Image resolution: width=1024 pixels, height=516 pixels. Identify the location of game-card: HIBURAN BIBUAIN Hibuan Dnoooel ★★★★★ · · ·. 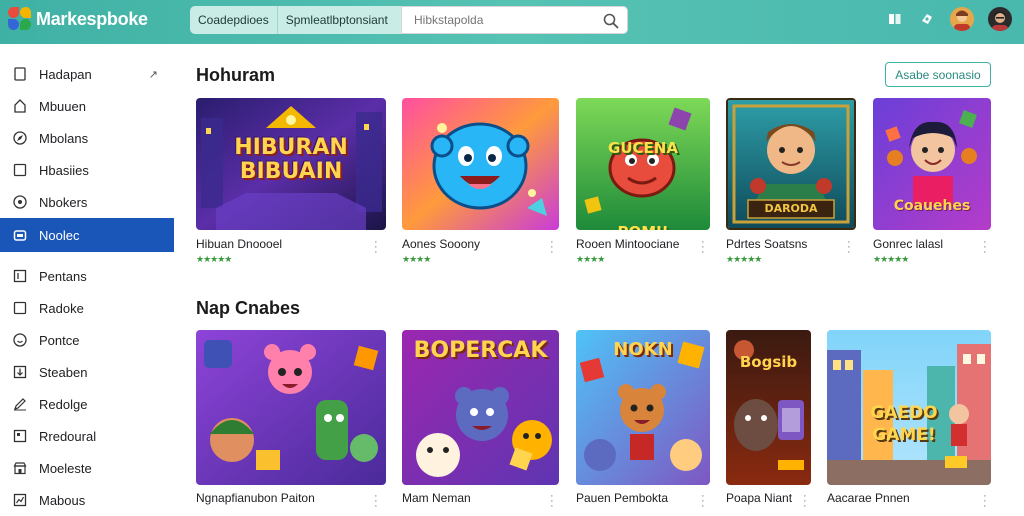
(291, 183).